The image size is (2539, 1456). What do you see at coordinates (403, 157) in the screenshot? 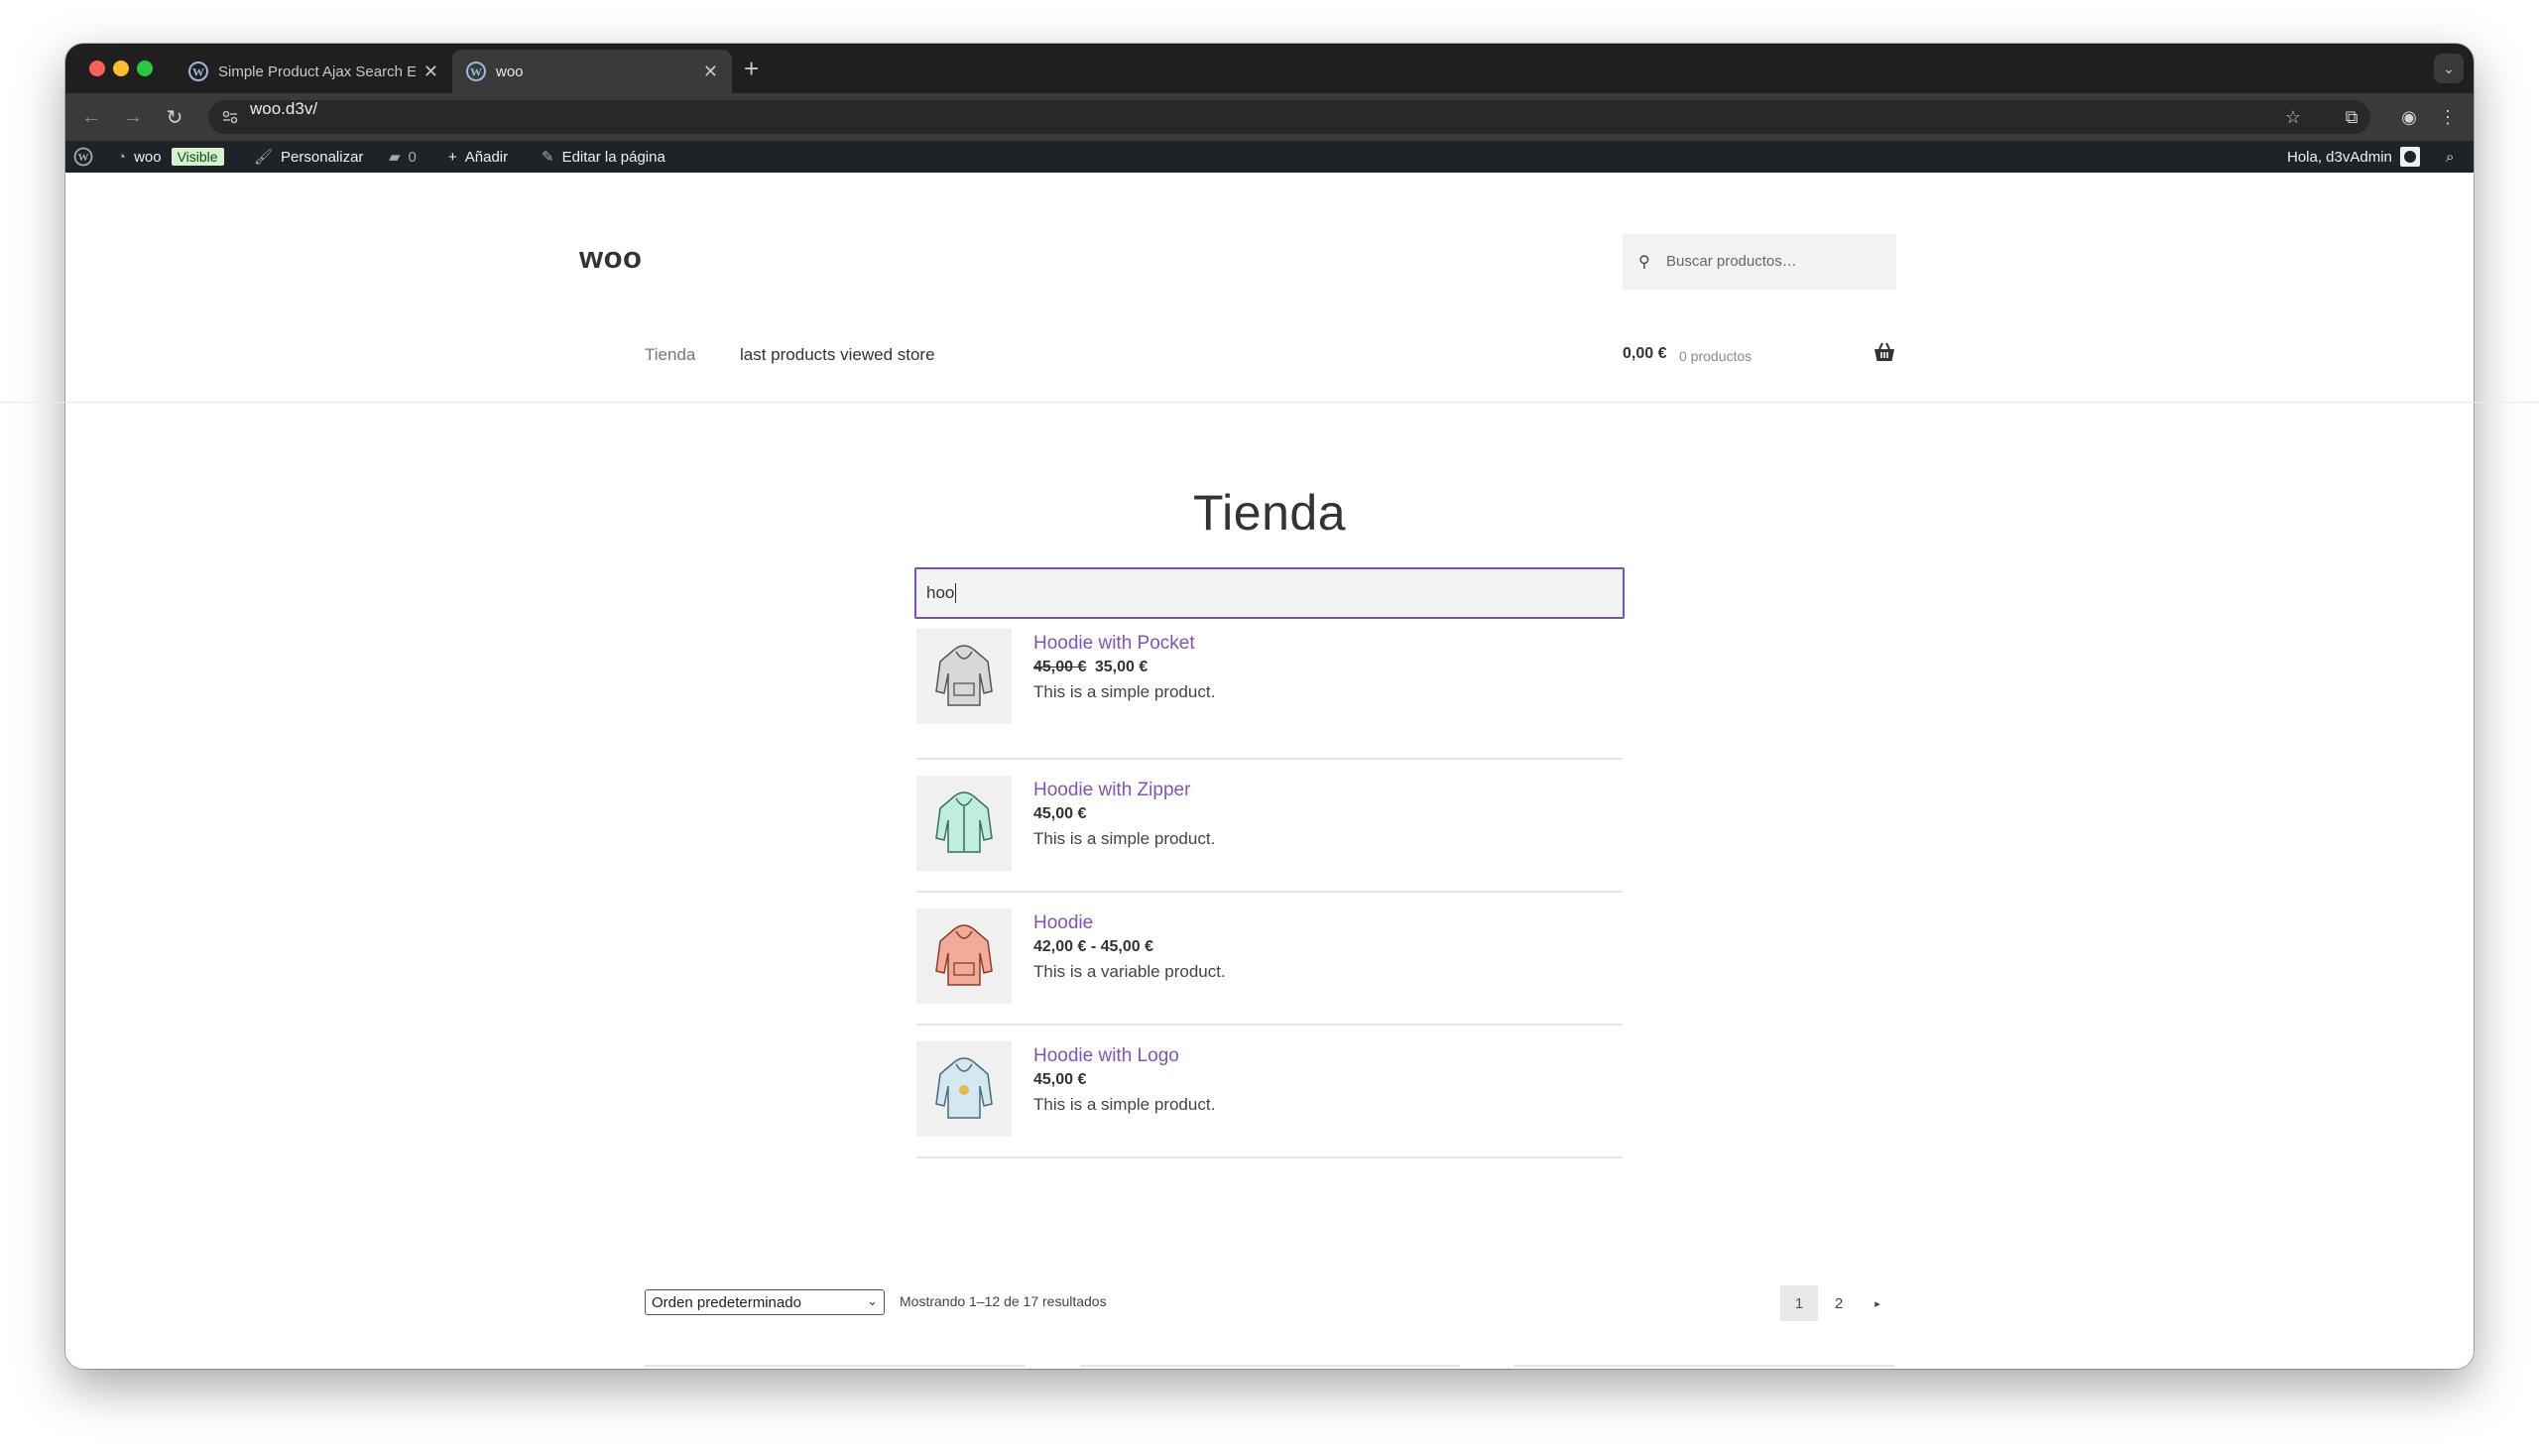
I see `comments-link: ▰ 0` at bounding box center [403, 157].